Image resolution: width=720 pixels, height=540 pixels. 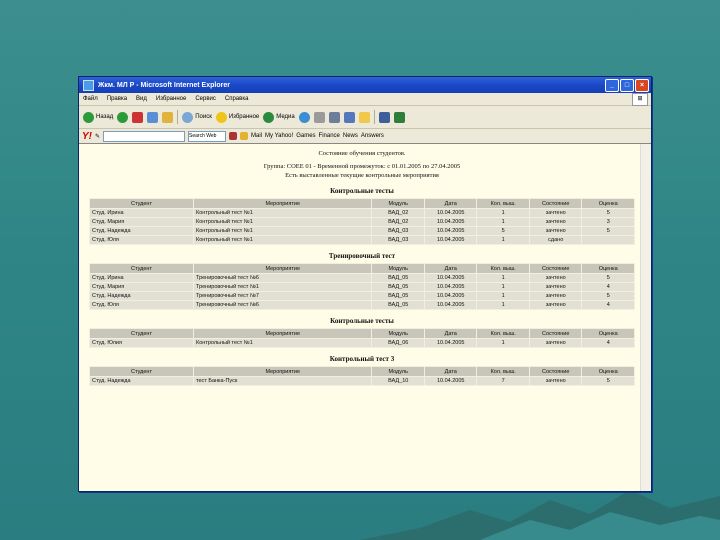 I want to click on games-link: Games, so click(x=305, y=136).